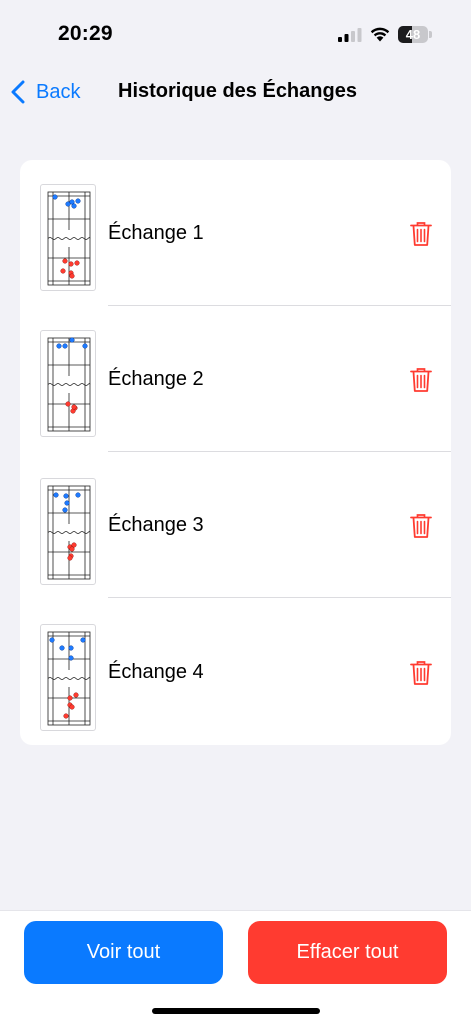 The width and height of the screenshot is (471, 1024). I want to click on wifi-icon, so click(380, 34).